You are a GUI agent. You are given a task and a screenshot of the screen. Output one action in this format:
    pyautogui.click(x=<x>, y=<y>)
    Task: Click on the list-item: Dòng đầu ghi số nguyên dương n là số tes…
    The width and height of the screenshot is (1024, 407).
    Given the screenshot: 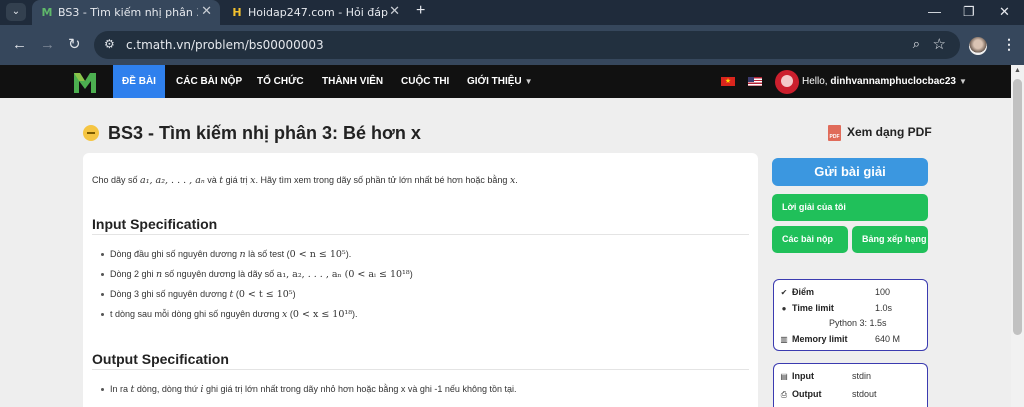 What is the action you would take?
    pyautogui.click(x=226, y=254)
    